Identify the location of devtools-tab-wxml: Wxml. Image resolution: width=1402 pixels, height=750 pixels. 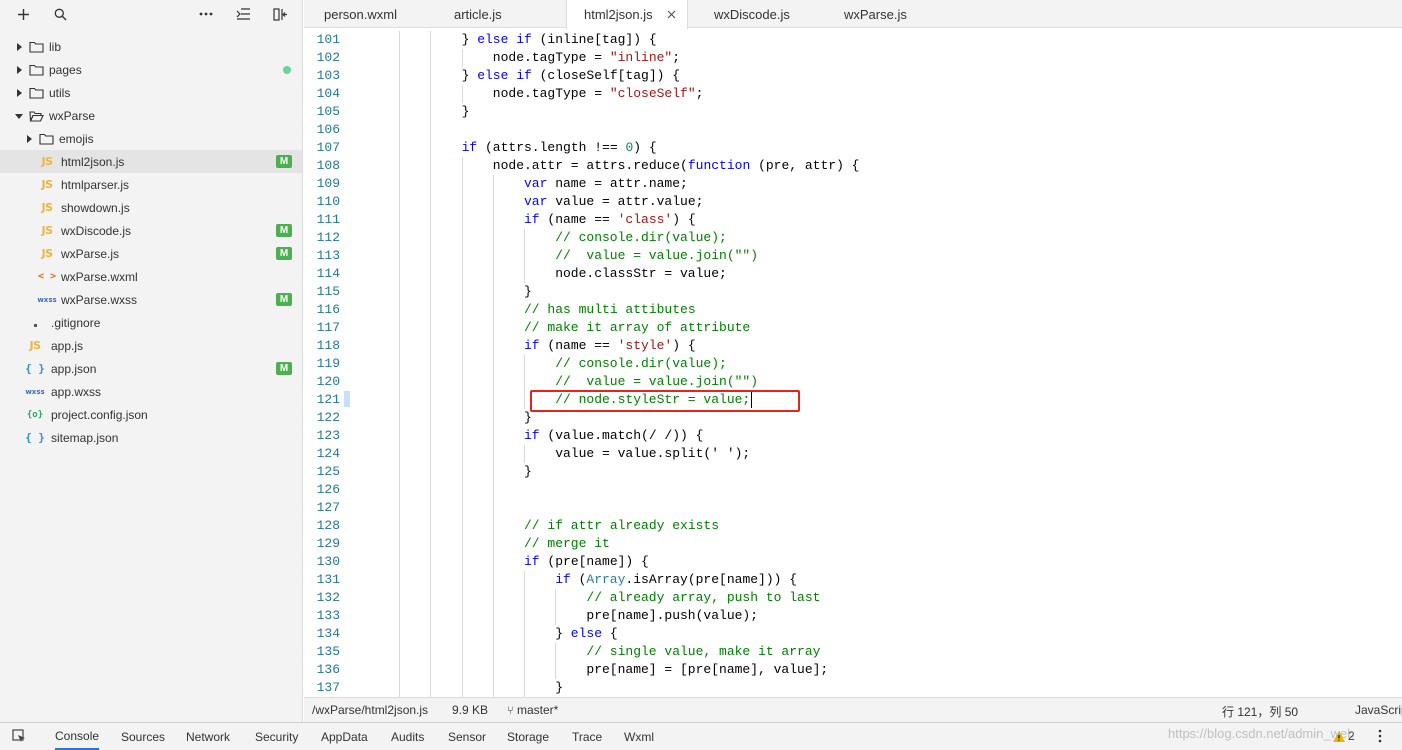
(639, 736).